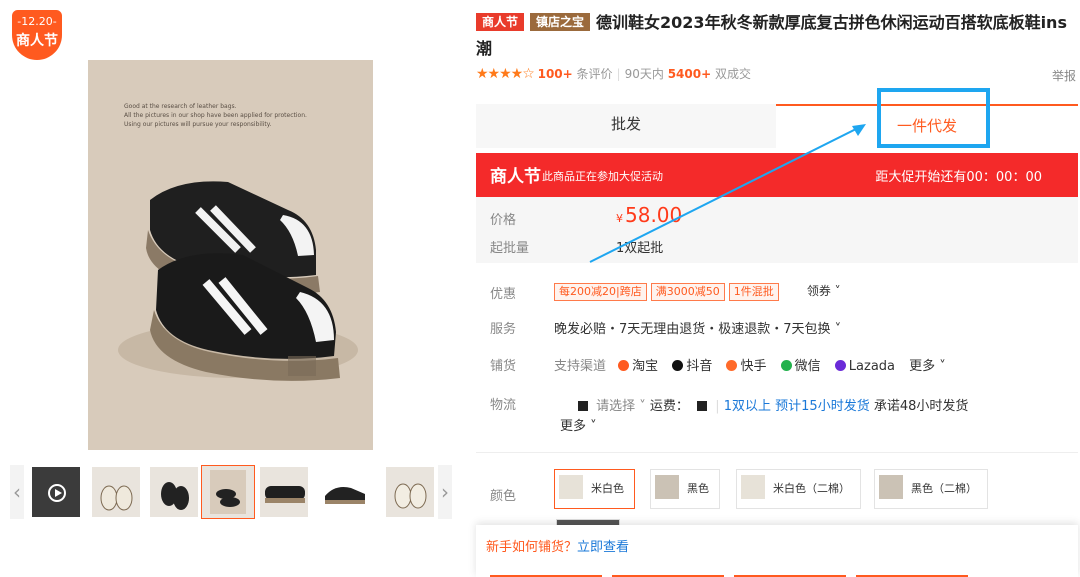  What do you see at coordinates (753, 292) in the screenshot?
I see `coupon-tag: 1件混批` at bounding box center [753, 292].